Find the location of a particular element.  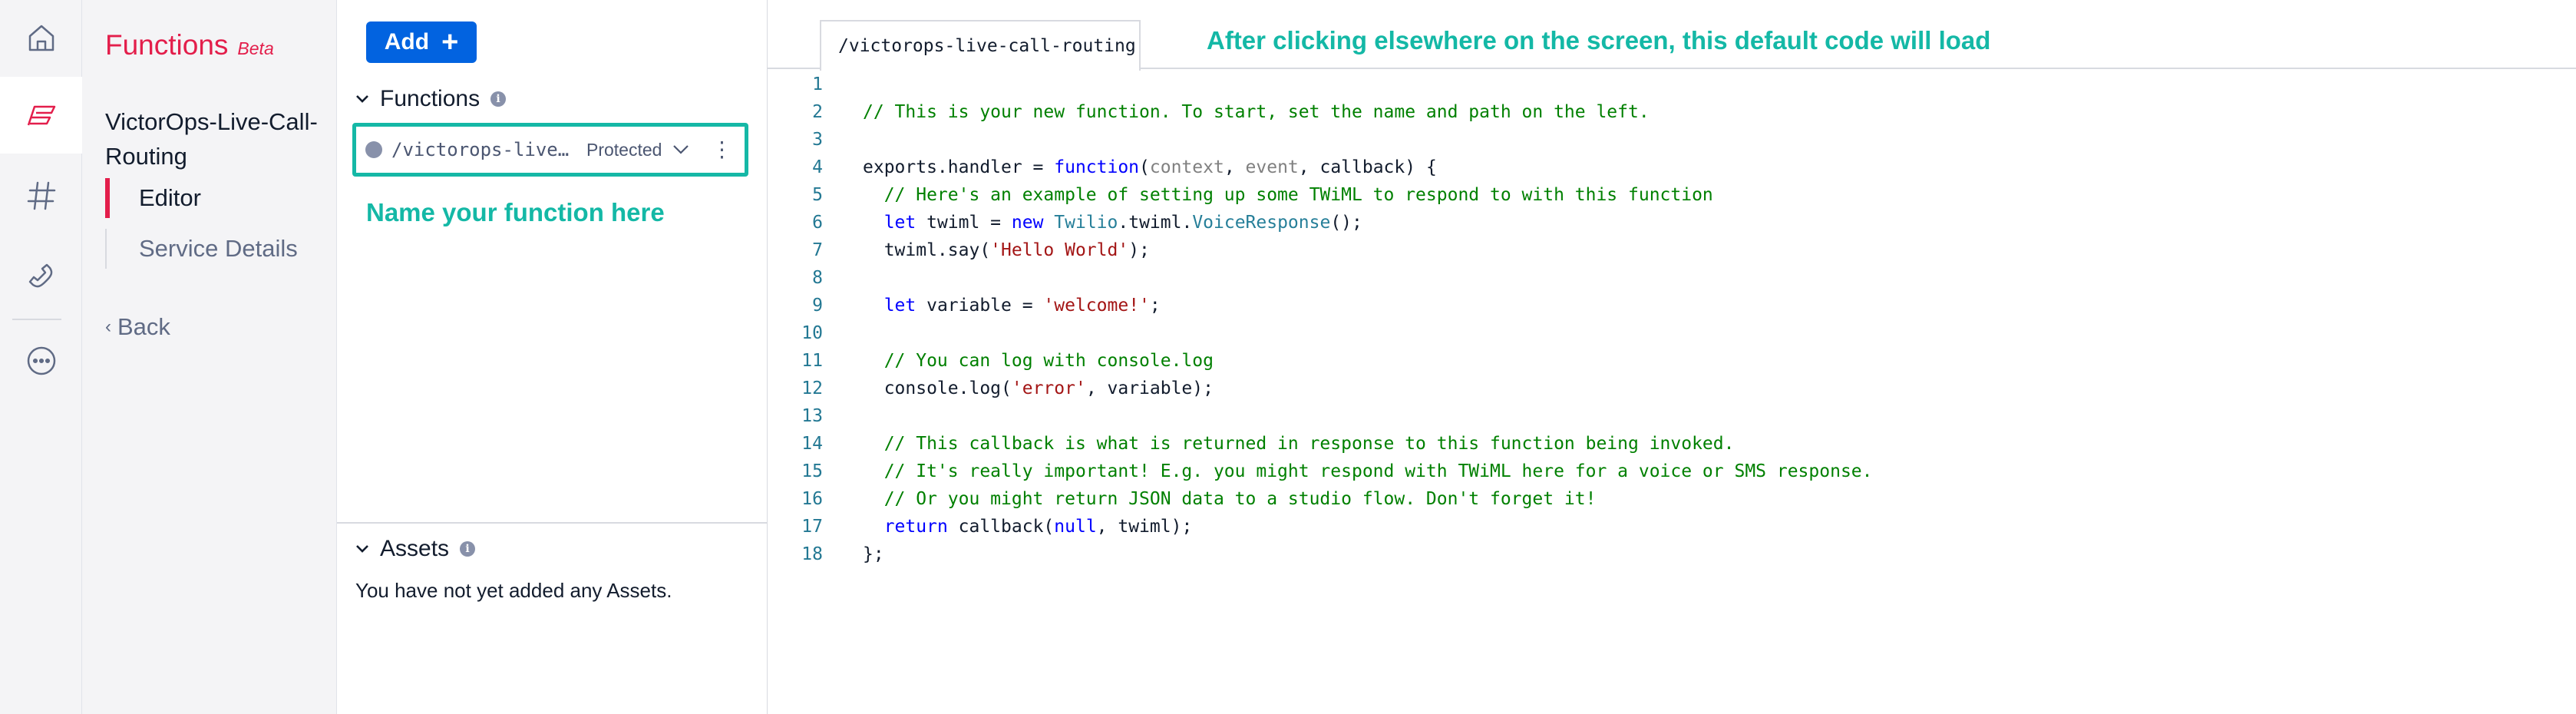

code-token: new is located at coordinates (1027, 223).